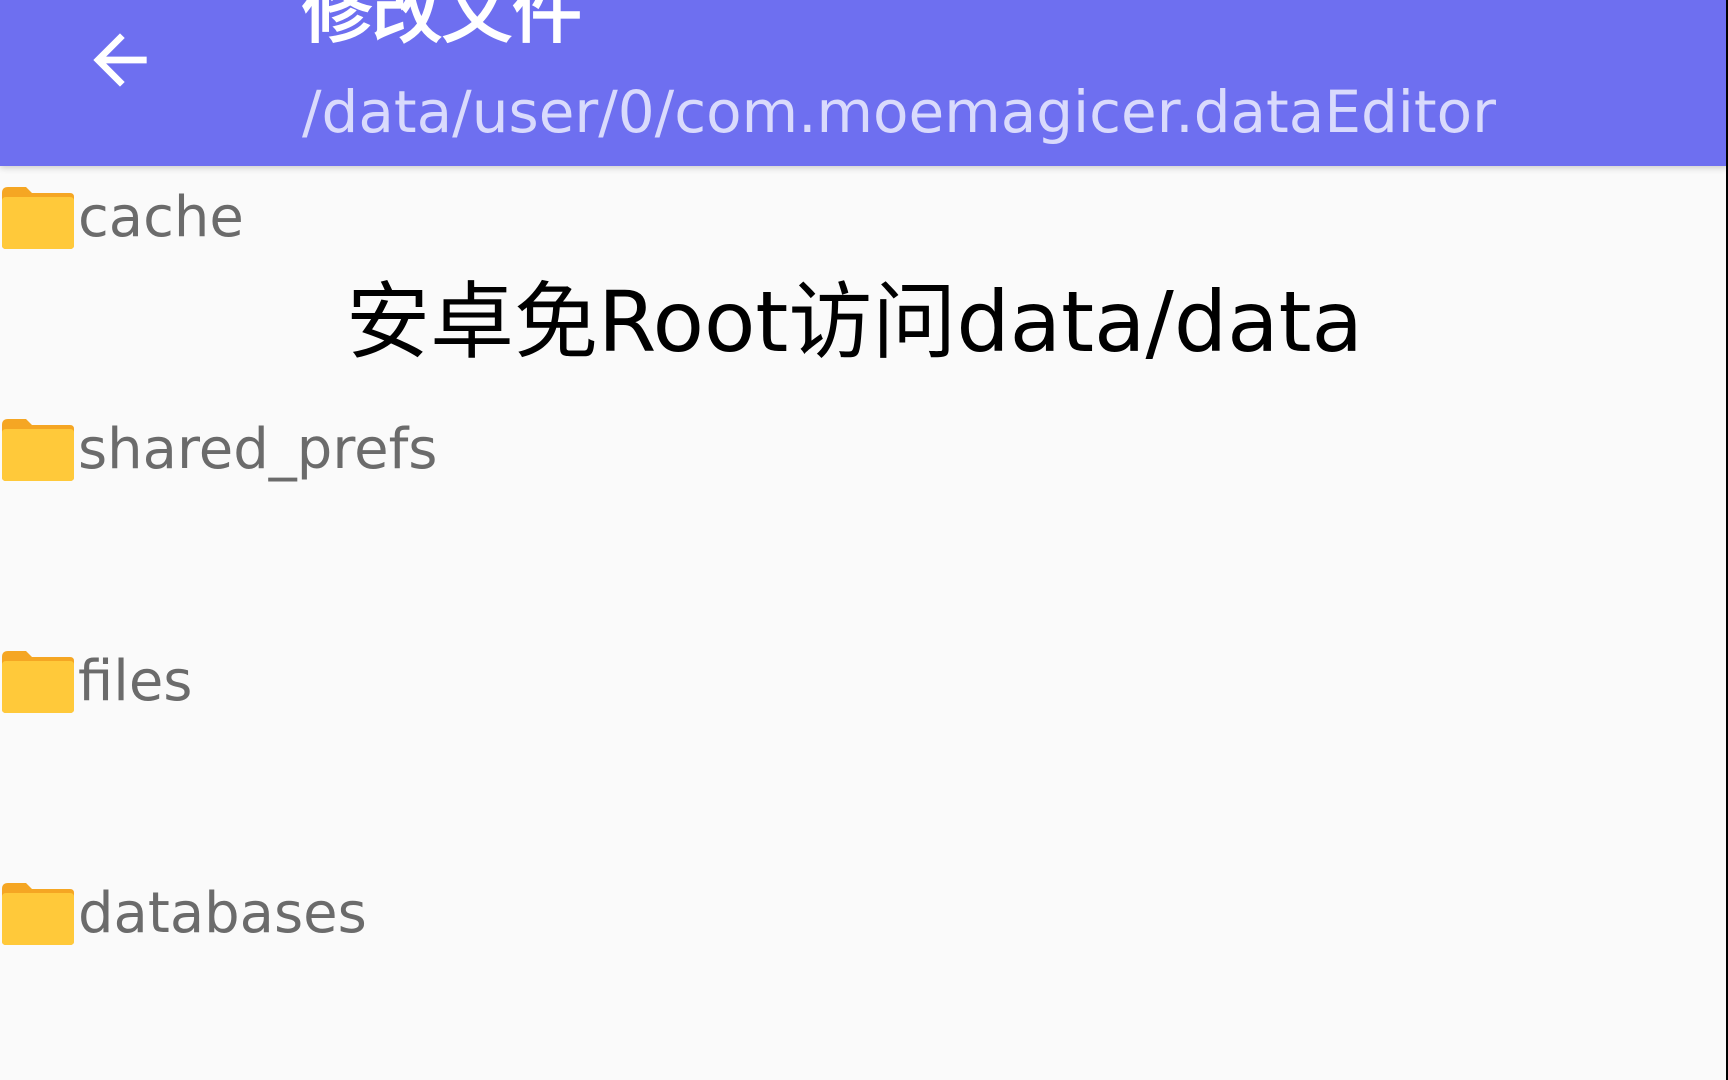 The image size is (1728, 1080). I want to click on folder-name: cache, so click(161, 217).